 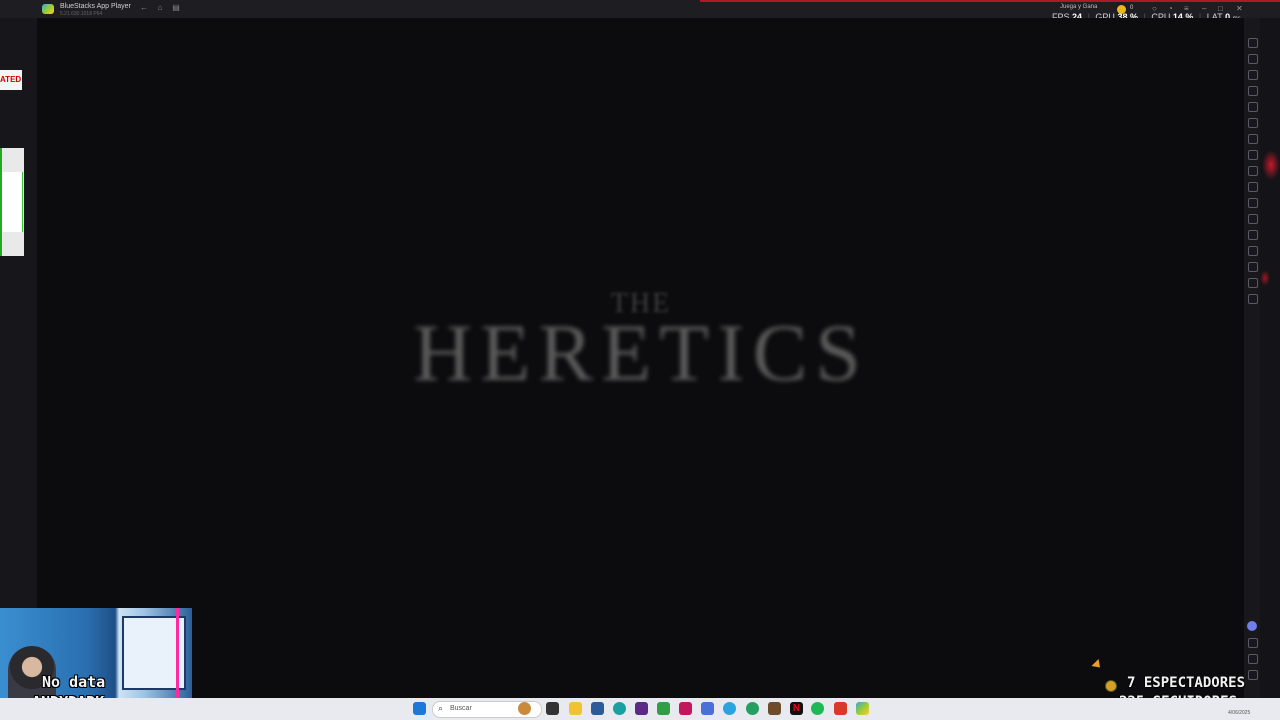 I want to click on bluestacks-taskbar-icon, so click(x=862, y=708).